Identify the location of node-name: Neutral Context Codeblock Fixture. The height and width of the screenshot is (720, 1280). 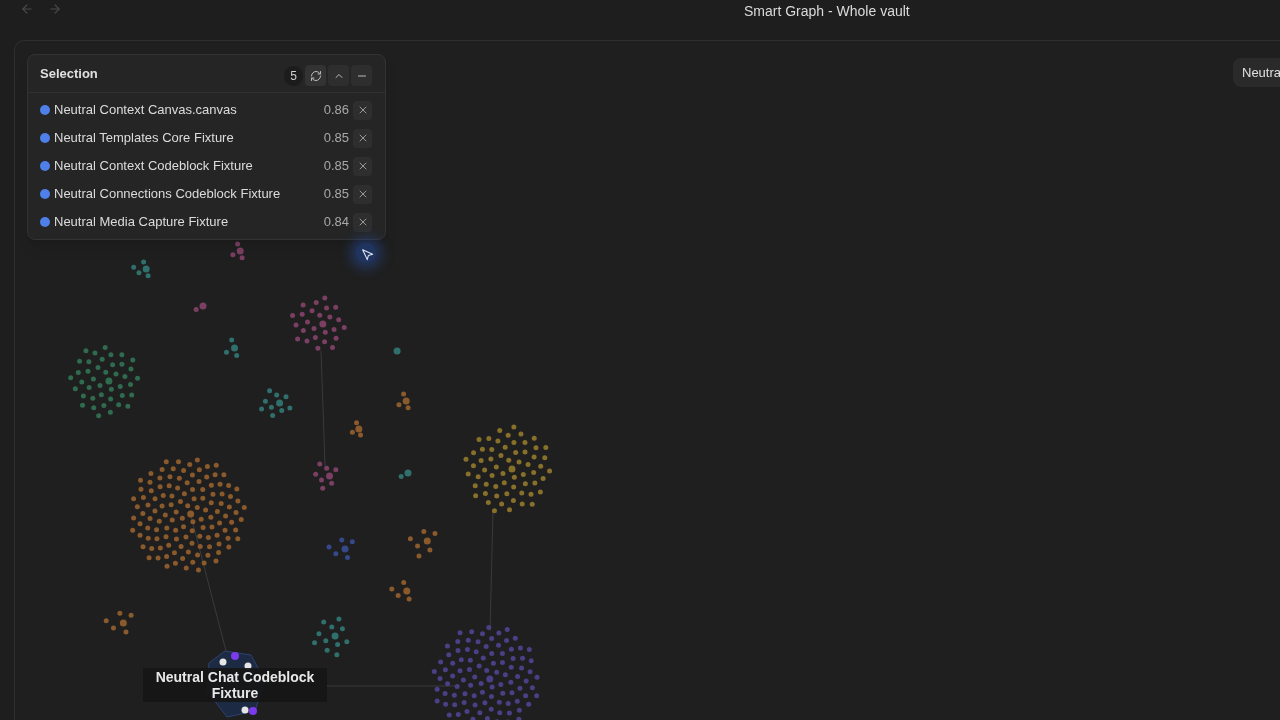
(153, 166).